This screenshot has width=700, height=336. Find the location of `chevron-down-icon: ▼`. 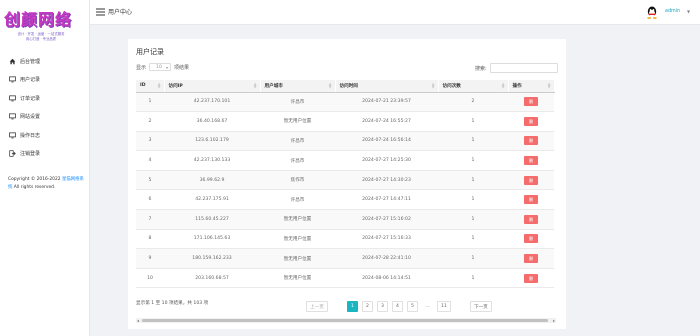

chevron-down-icon: ▼ is located at coordinates (688, 11).